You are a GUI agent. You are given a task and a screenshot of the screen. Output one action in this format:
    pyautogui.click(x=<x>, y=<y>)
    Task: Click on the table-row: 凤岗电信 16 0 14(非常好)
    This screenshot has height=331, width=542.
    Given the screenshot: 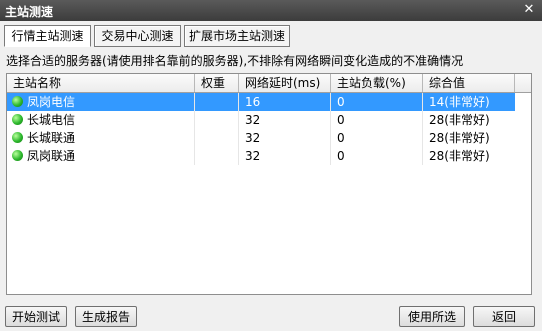 What is the action you would take?
    pyautogui.click(x=269, y=102)
    